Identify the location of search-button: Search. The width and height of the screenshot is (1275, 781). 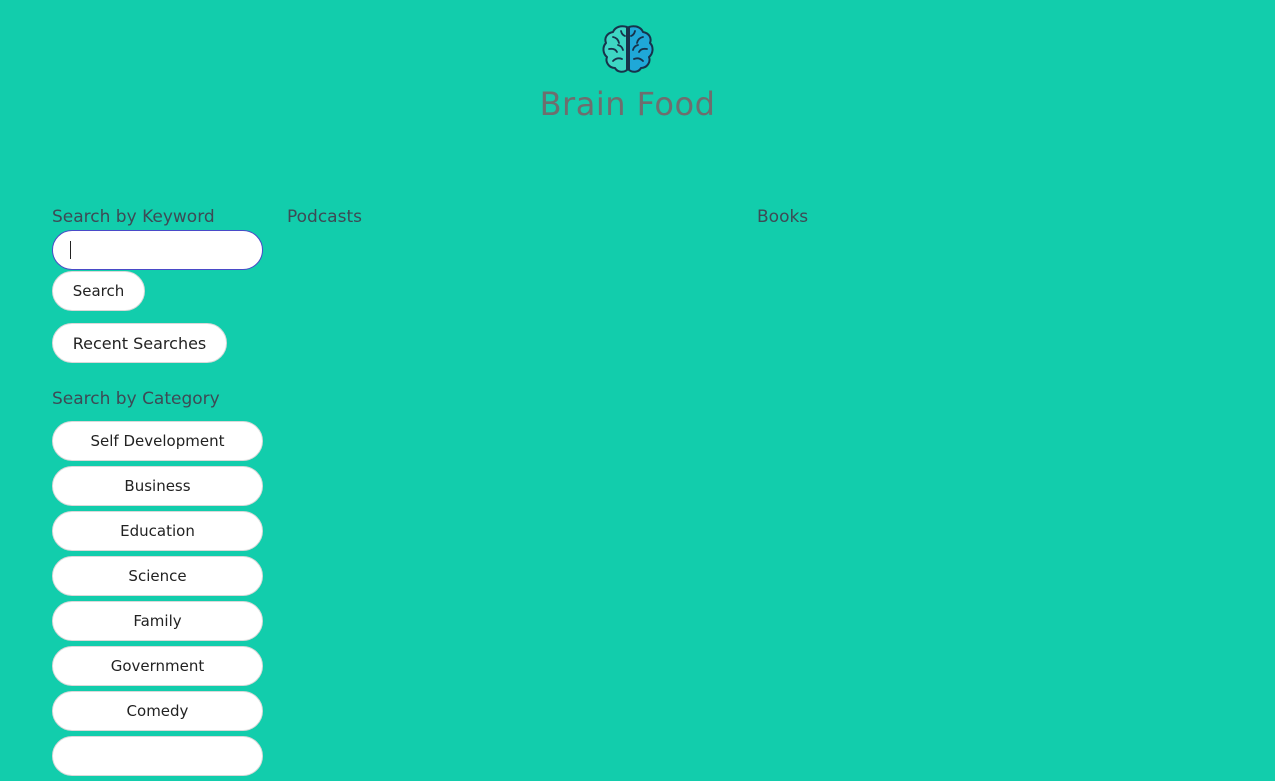
(98, 291).